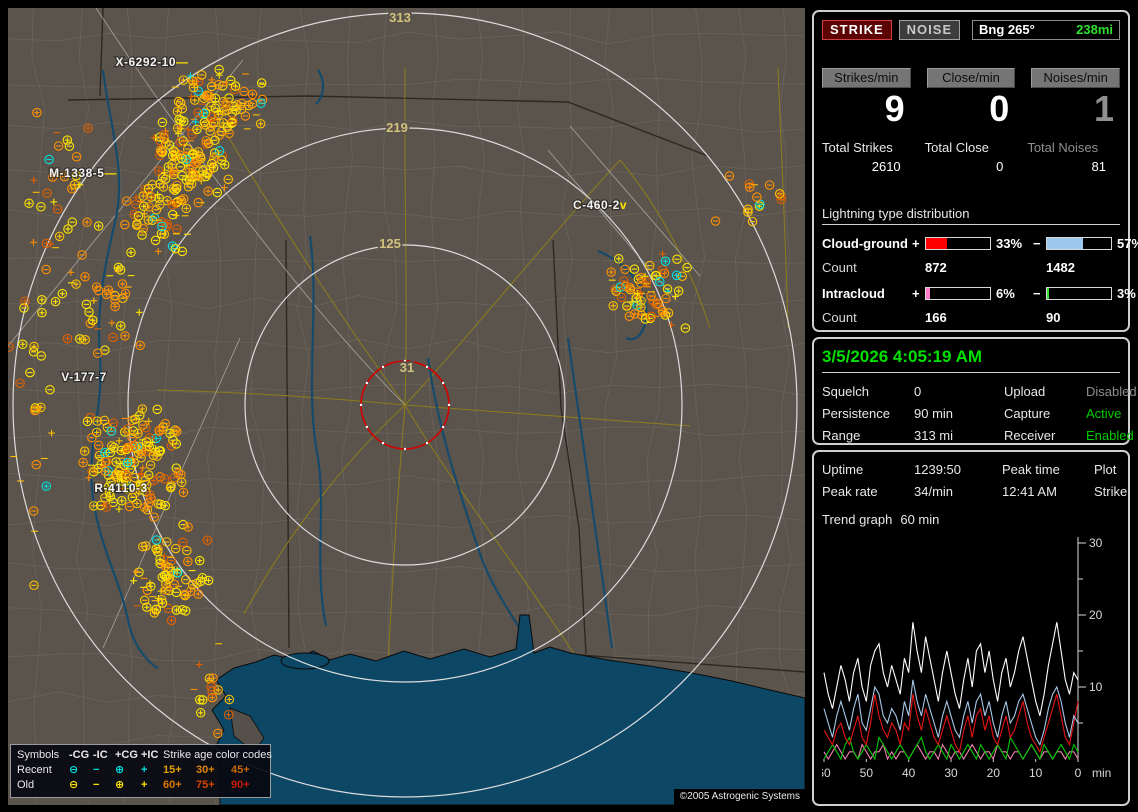 This screenshot has width=1138, height=812. What do you see at coordinates (96, 785) in the screenshot?
I see `neg-ic-old-icon: −` at bounding box center [96, 785].